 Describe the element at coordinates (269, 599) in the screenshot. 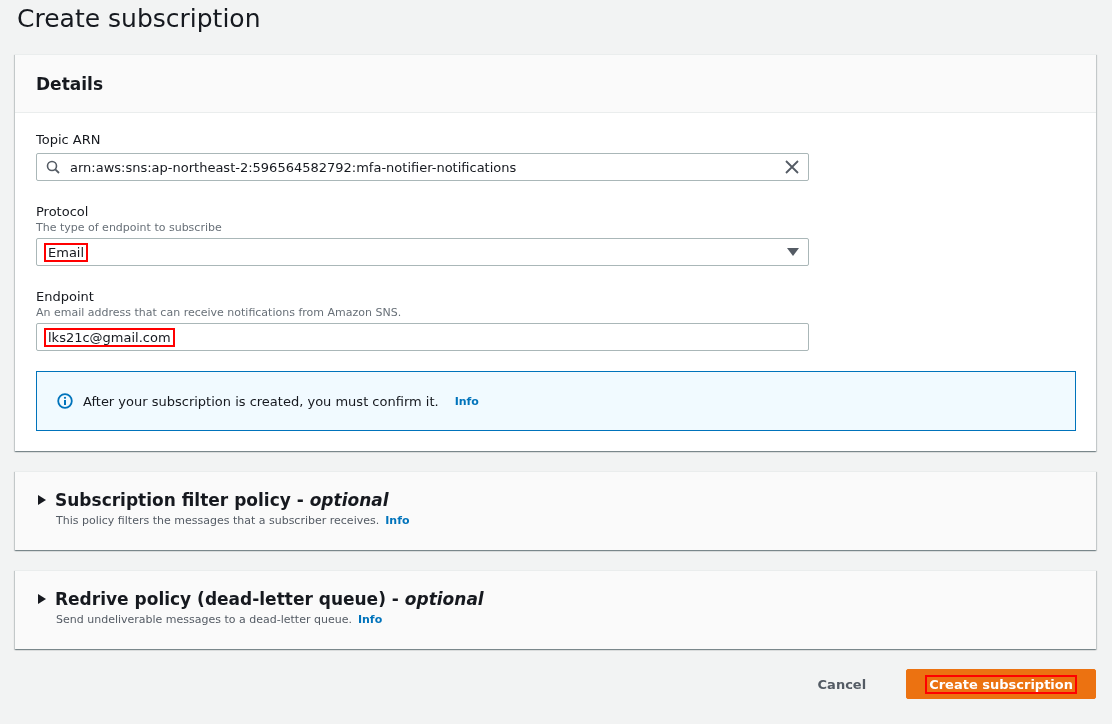

I see `section-title: Redrive policy (dead-letter queue) - optional` at that location.